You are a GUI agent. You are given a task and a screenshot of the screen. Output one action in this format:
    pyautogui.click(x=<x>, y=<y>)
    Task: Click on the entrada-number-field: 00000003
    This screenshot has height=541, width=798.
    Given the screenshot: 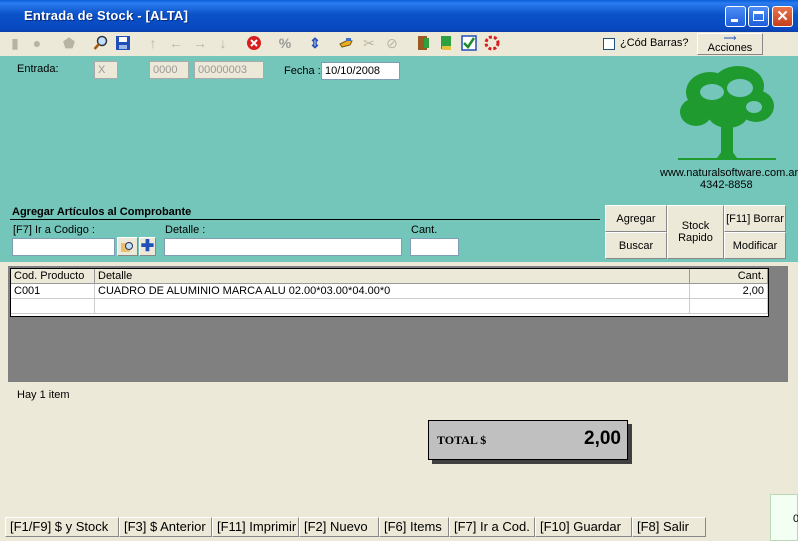 What is the action you would take?
    pyautogui.click(x=229, y=70)
    